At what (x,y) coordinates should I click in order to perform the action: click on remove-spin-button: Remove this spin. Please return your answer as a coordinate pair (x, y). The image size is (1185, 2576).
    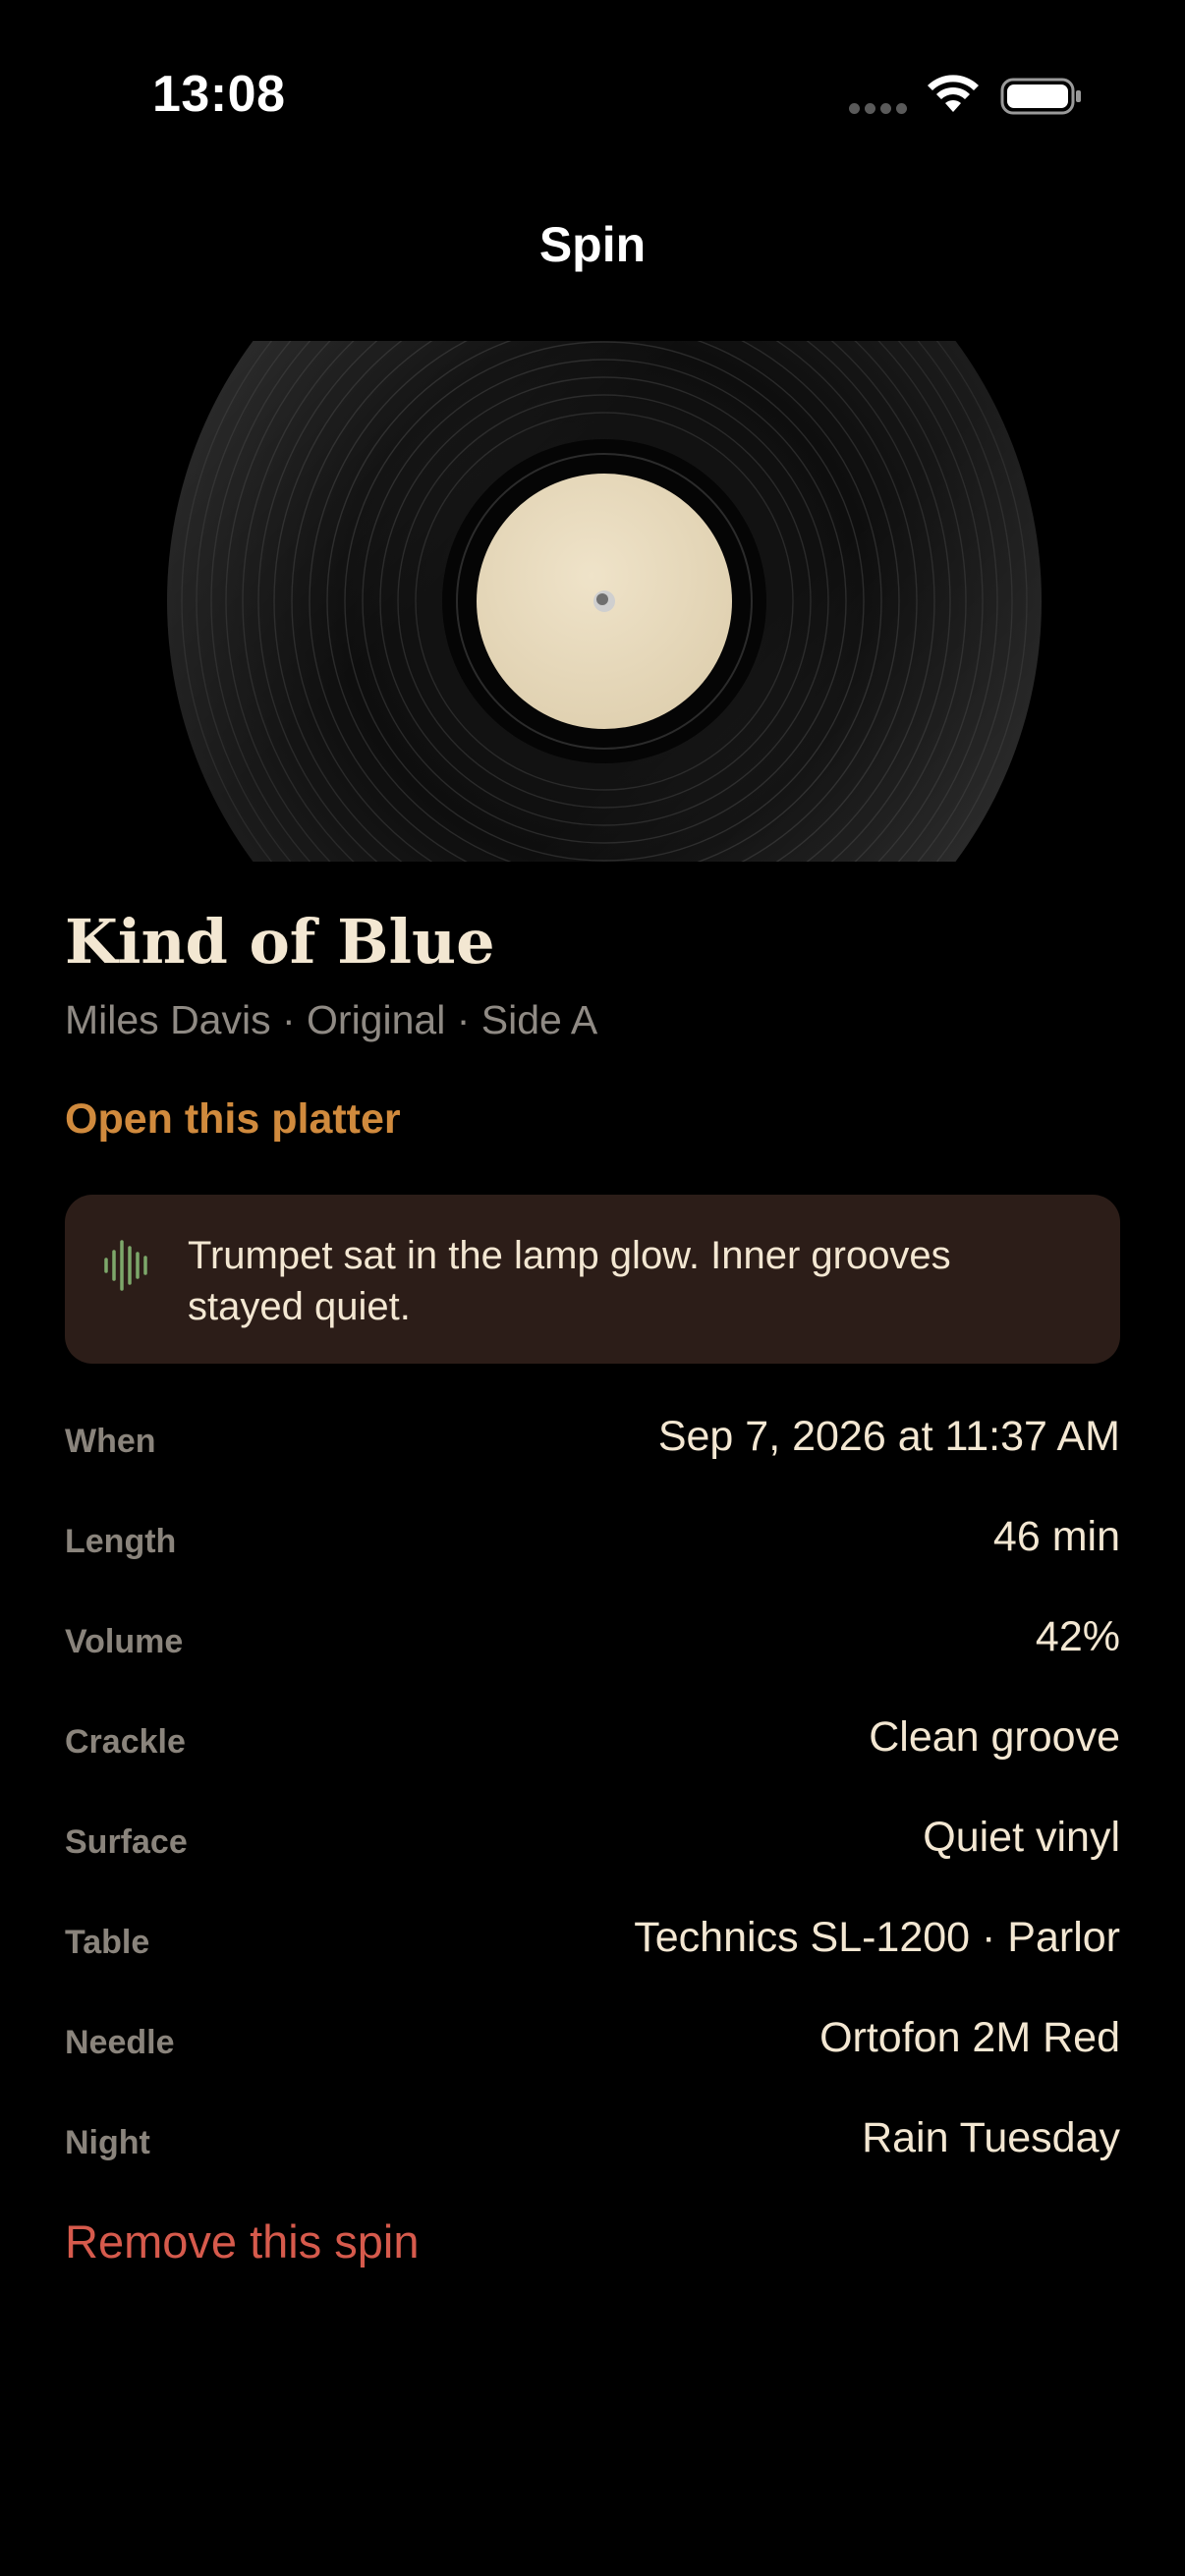
    Looking at the image, I should click on (243, 2241).